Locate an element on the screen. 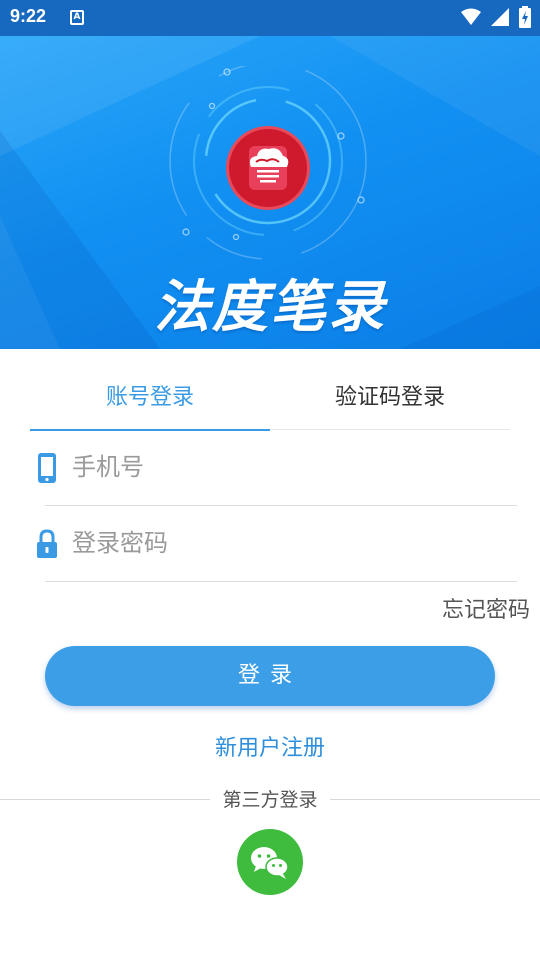 The width and height of the screenshot is (540, 960). signal-icon is located at coordinates (500, 17).